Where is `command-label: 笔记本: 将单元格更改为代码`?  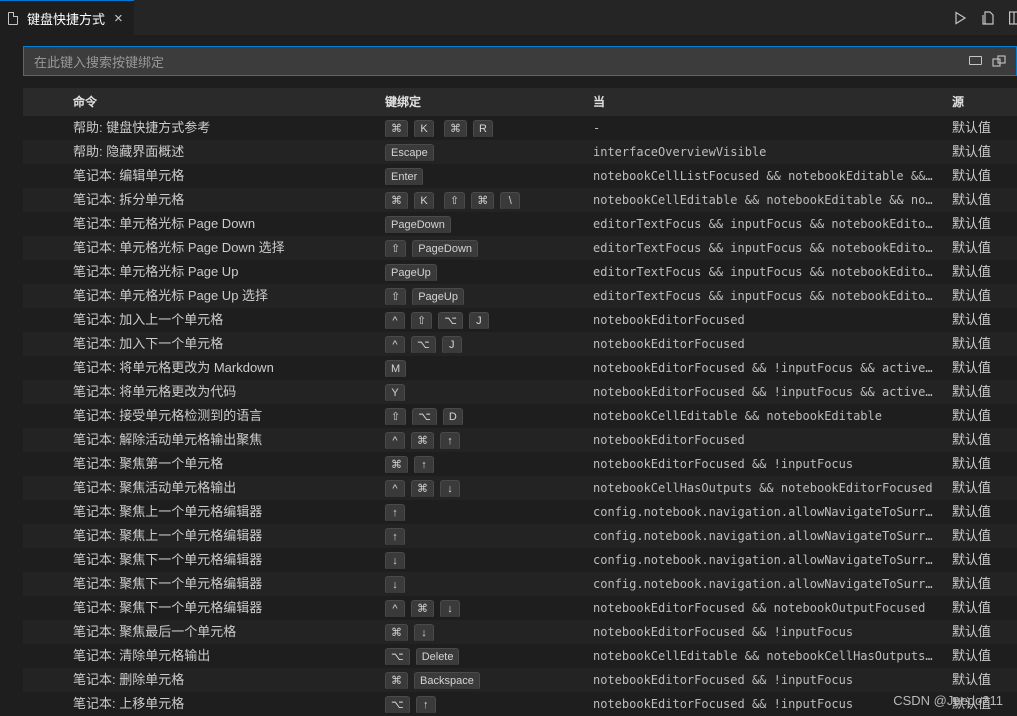
command-label: 笔记本: 将单元格更改为代码 is located at coordinates (155, 391).